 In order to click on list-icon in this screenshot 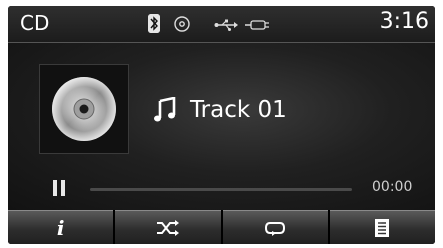, I will do `click(382, 228)`.